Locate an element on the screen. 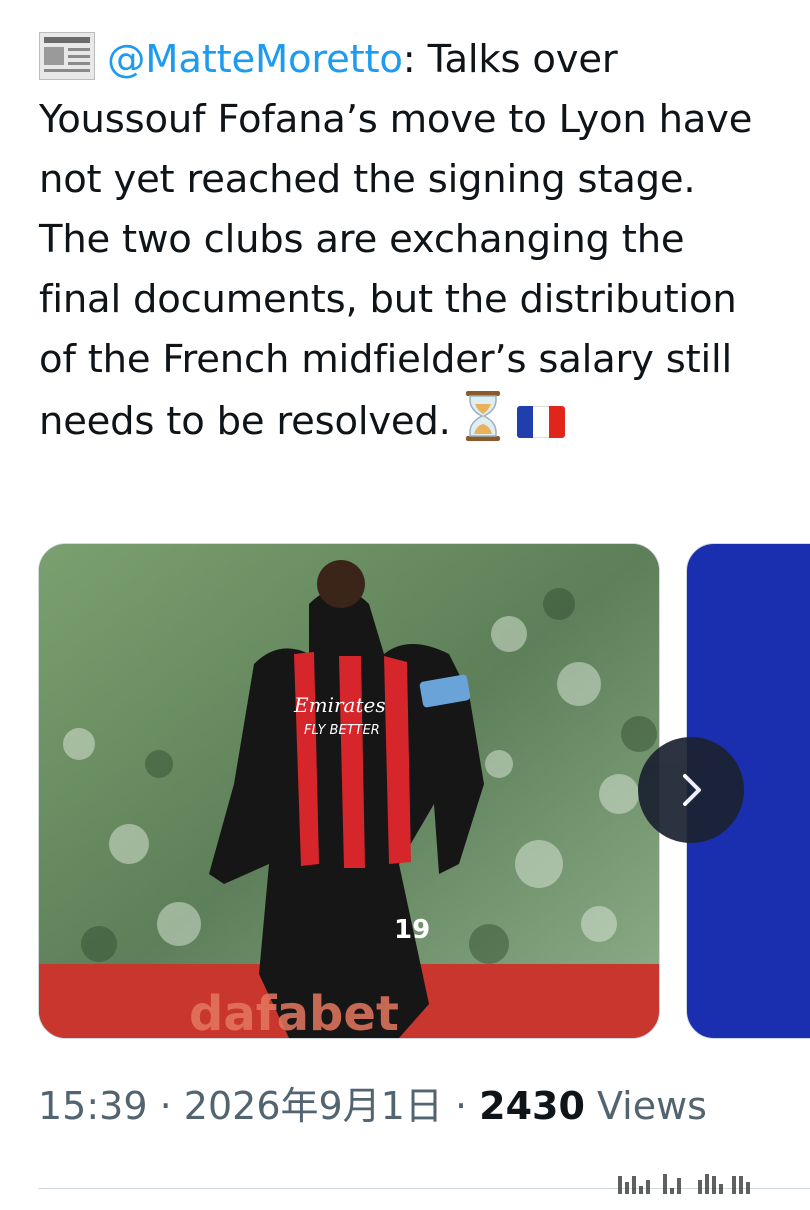  carousel-next-button is located at coordinates (691, 790).